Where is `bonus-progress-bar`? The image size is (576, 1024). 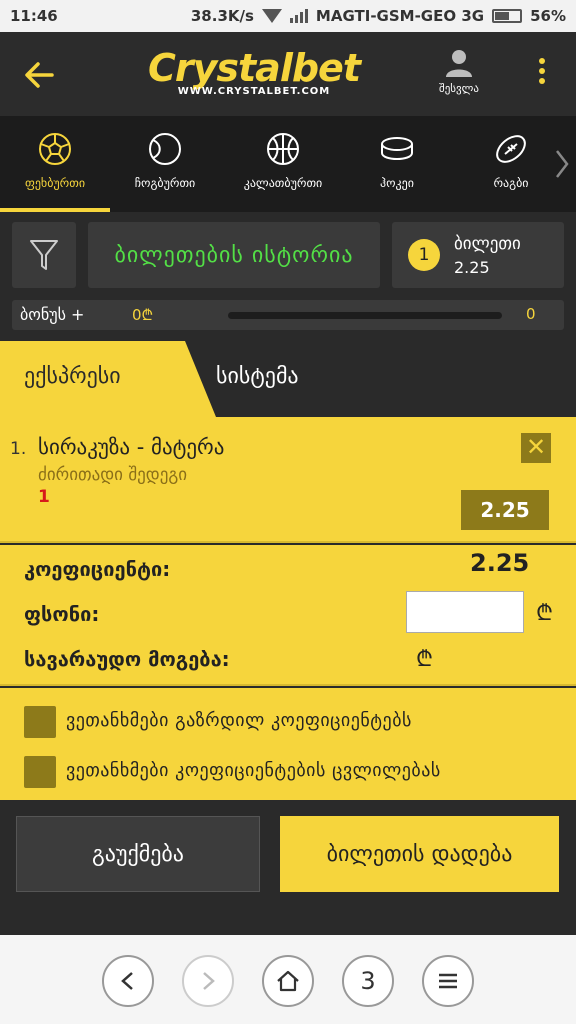 bonus-progress-bar is located at coordinates (365, 315).